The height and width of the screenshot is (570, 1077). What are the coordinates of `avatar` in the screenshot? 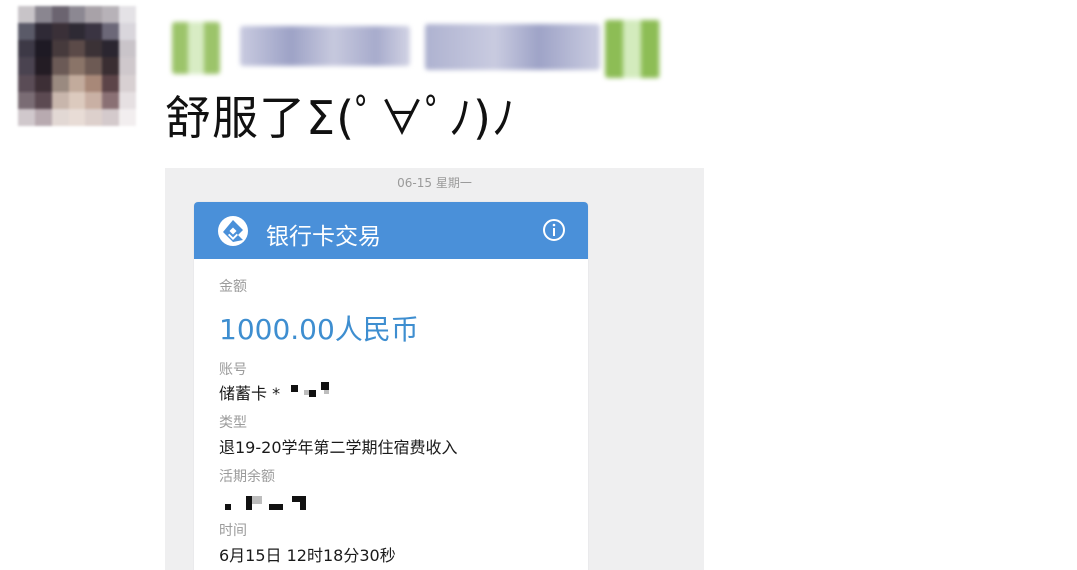 It's located at (77, 66).